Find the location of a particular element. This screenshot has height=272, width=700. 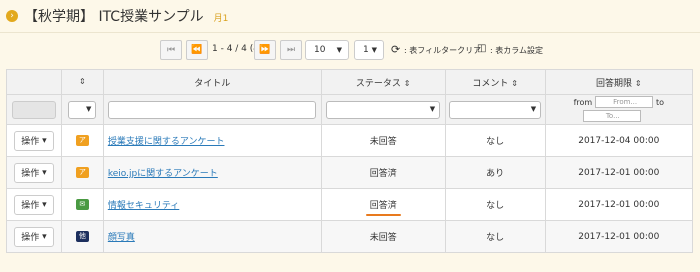

col-header-comment: コメント ⇕ is located at coordinates (495, 82).